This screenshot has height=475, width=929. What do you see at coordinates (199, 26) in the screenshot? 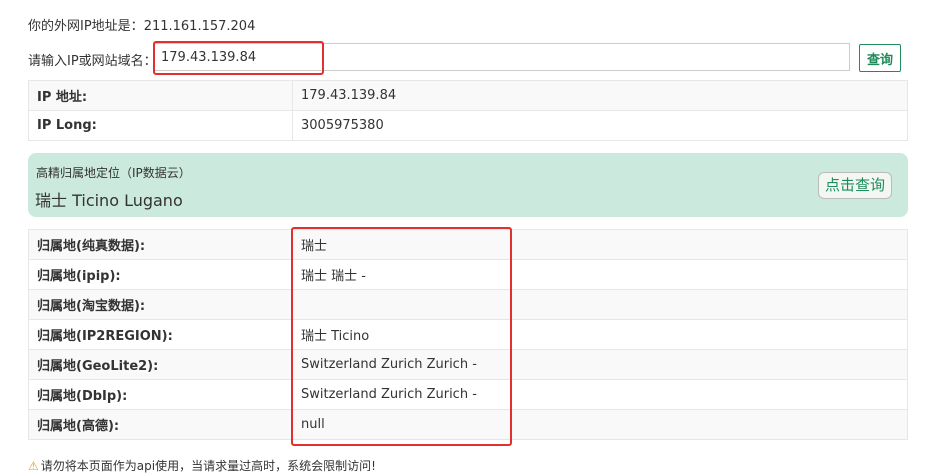
I see `my-ip-value: 211.161.157.204` at bounding box center [199, 26].